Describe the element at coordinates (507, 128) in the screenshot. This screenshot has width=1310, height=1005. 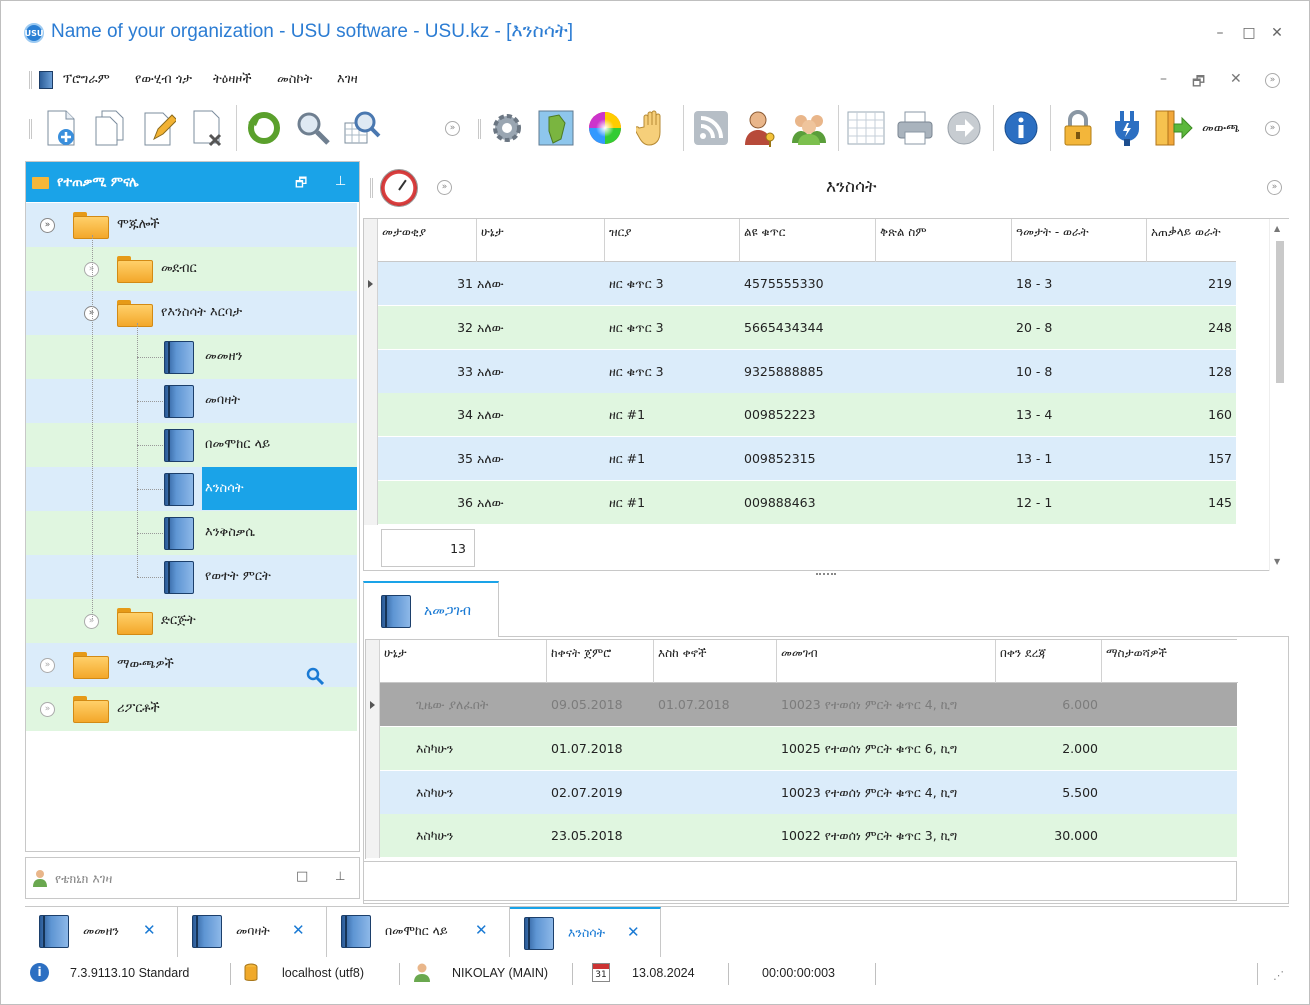
I see `settings-gear-icon` at that location.